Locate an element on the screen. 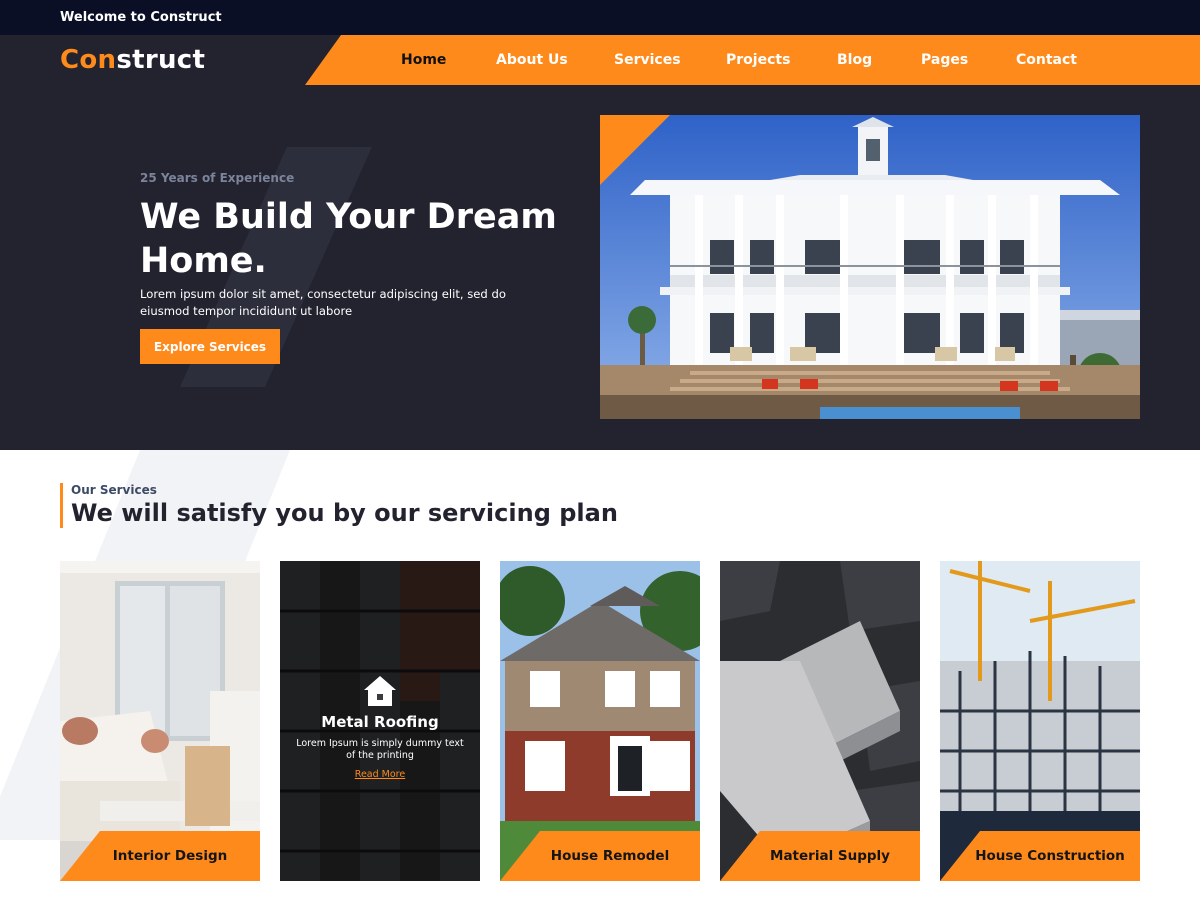  nav-about-us: About Us is located at coordinates (532, 60).